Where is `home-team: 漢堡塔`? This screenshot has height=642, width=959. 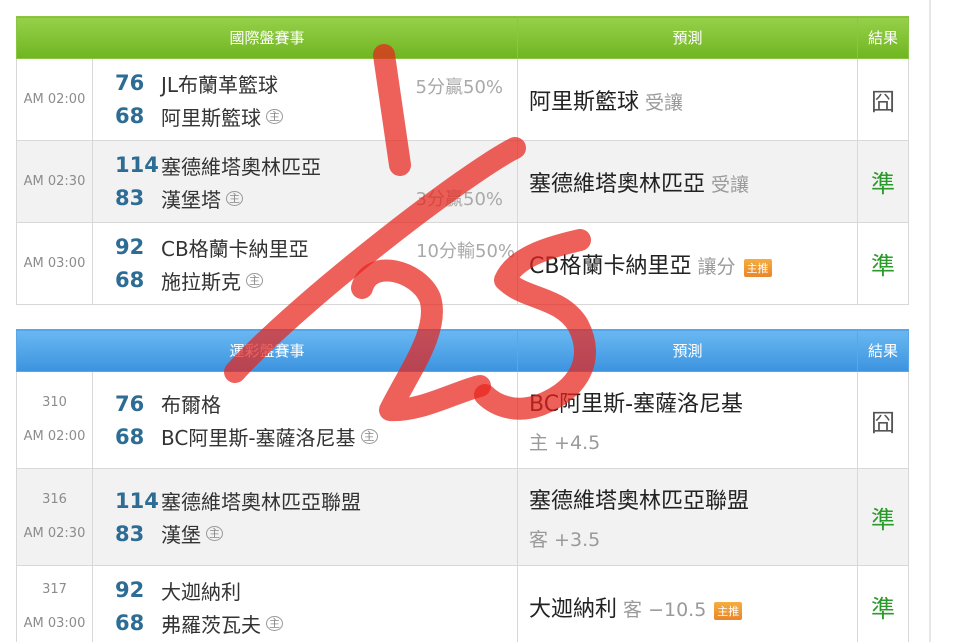 home-team: 漢堡塔 is located at coordinates (191, 199).